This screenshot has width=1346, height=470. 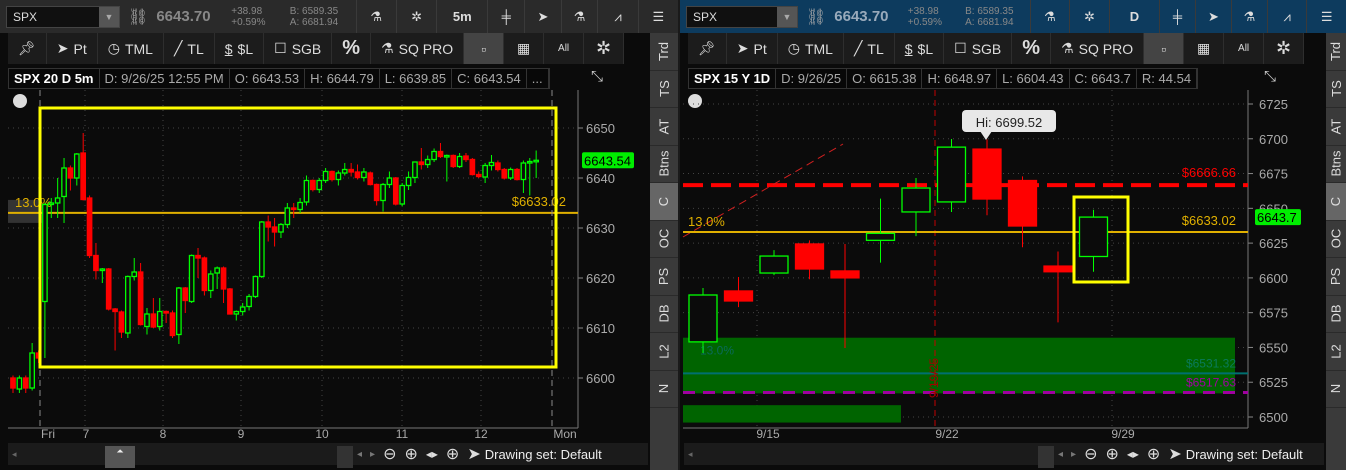 I want to click on y-tick-label: 6620, so click(x=600, y=278).